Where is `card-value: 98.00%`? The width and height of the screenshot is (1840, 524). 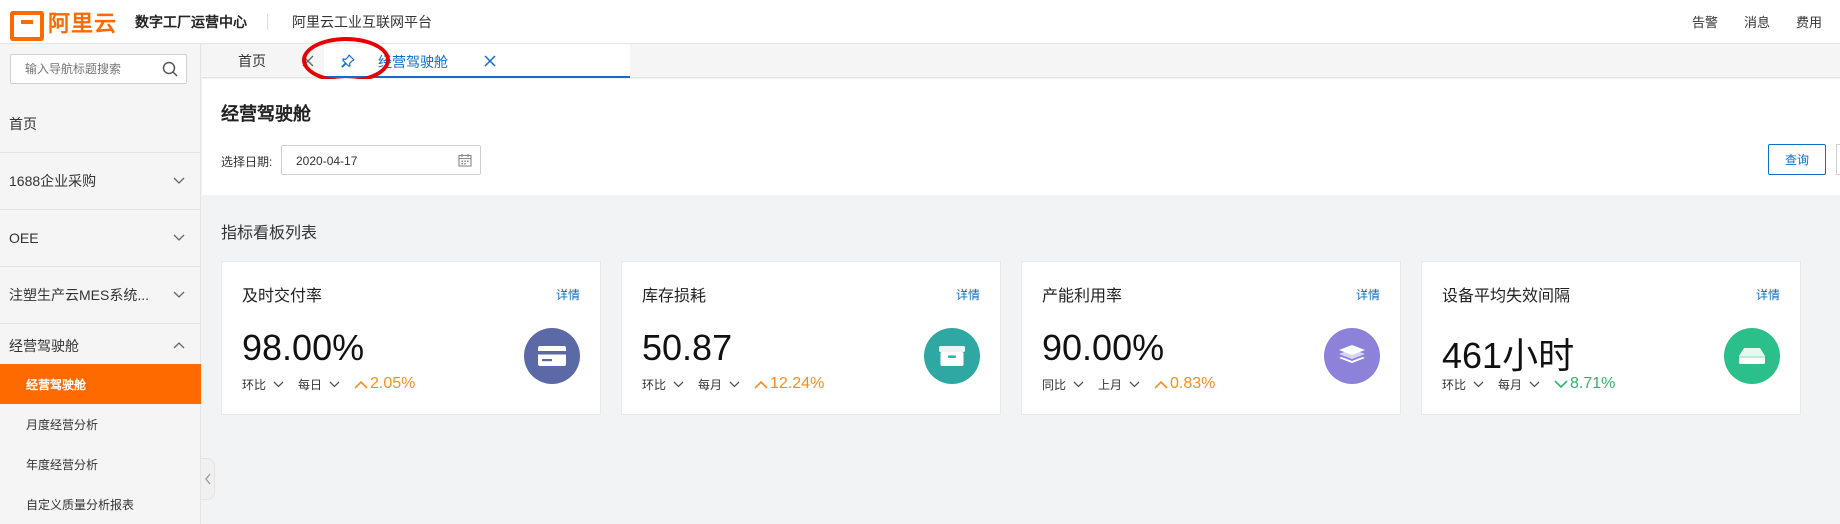 card-value: 98.00% is located at coordinates (303, 347).